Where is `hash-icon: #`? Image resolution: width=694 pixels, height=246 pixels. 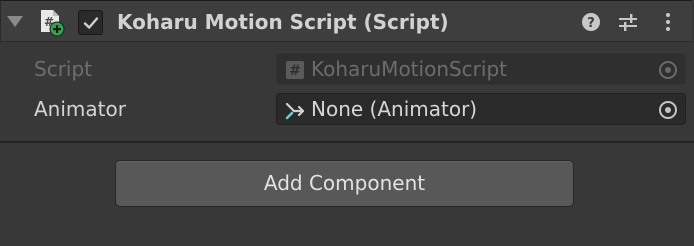 hash-icon: # is located at coordinates (295, 70).